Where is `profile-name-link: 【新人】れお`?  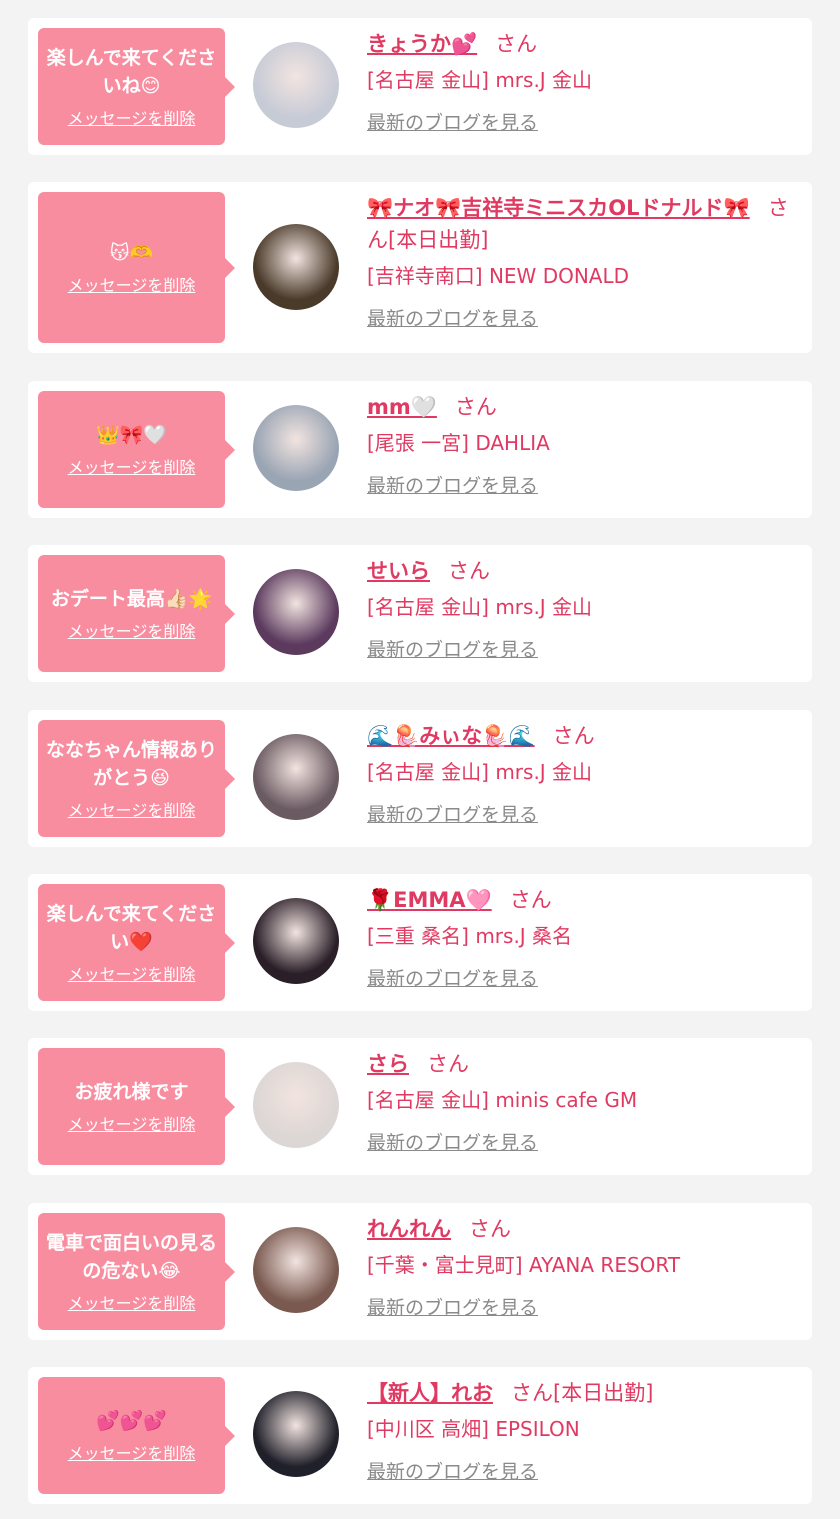
profile-name-link: 【新人】れお is located at coordinates (430, 1393).